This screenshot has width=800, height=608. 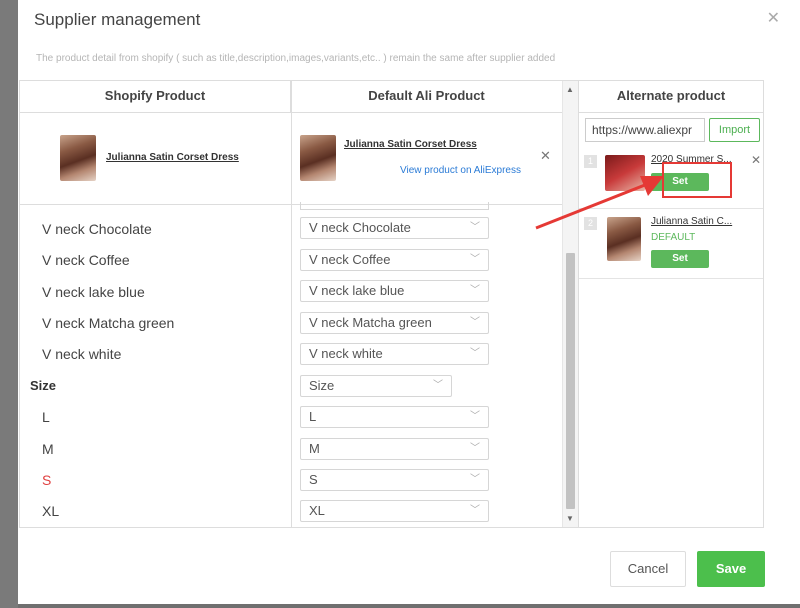 What do you see at coordinates (680, 259) in the screenshot?
I see `set-button: Set` at bounding box center [680, 259].